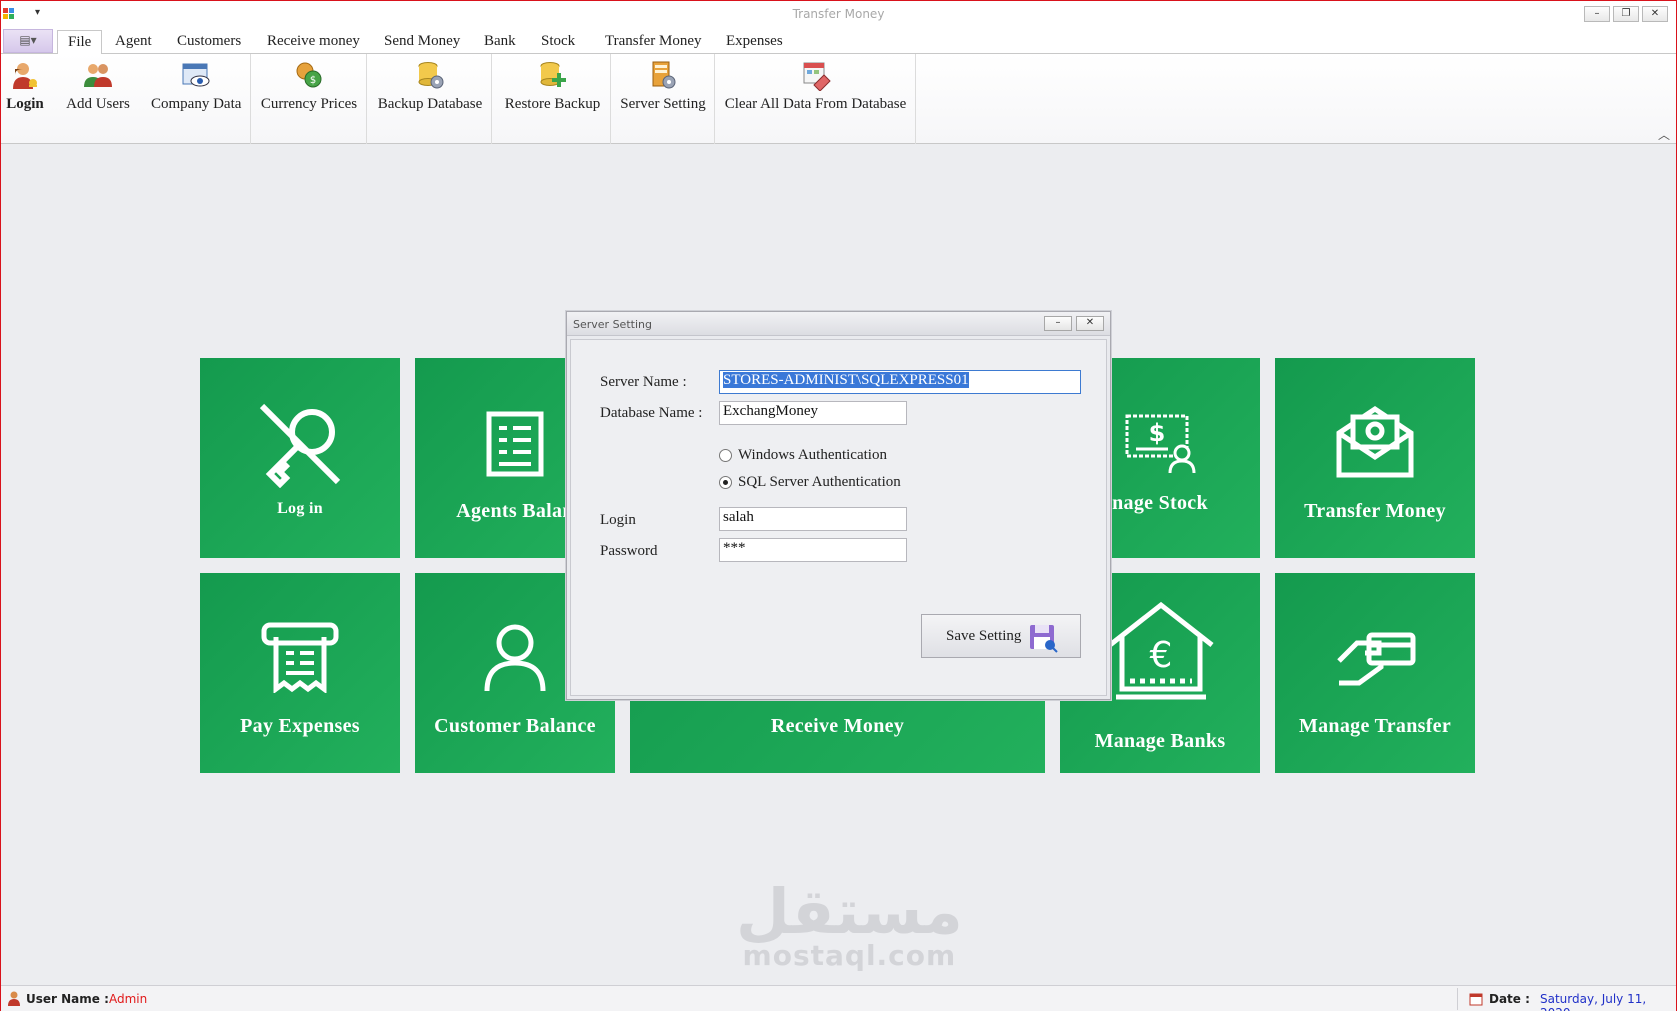 The image size is (1677, 1011). Describe the element at coordinates (810, 482) in the screenshot. I see `sql-auth-radio: SQL Server Authentication` at that location.